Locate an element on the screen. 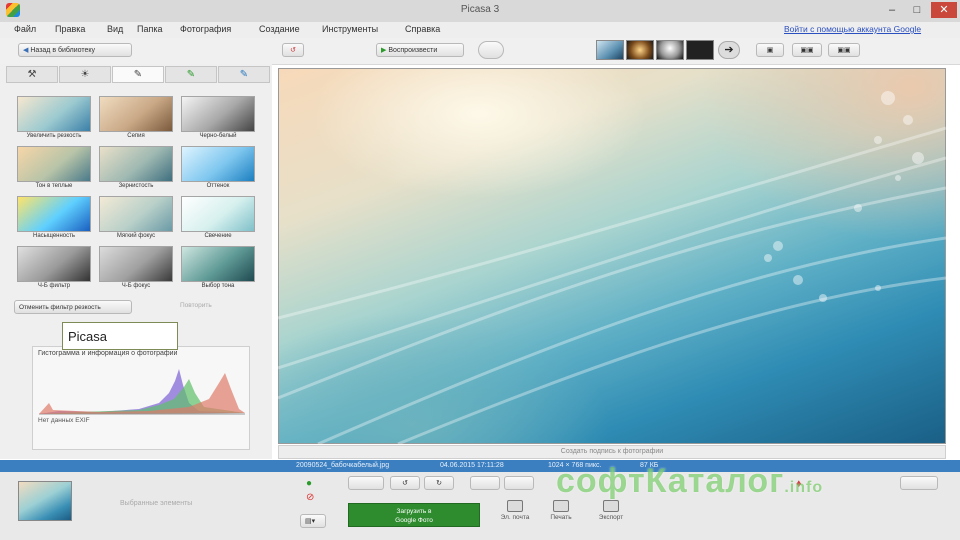 The height and width of the screenshot is (540, 960). menu-create: Создание is located at coordinates (279, 29).